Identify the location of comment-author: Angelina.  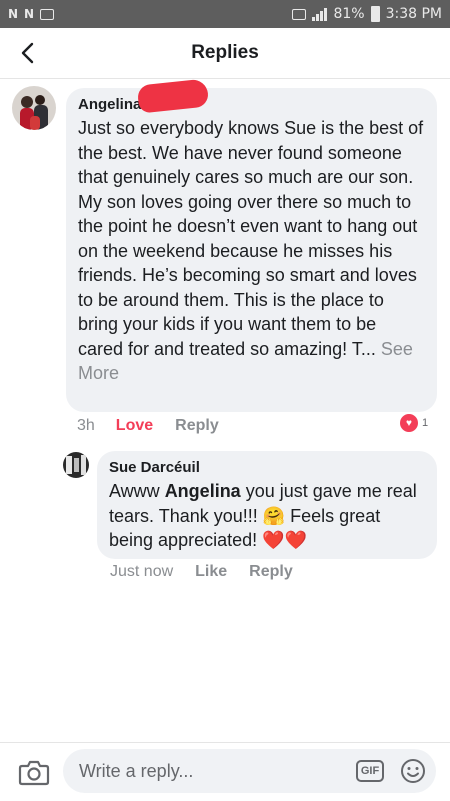
(251, 104).